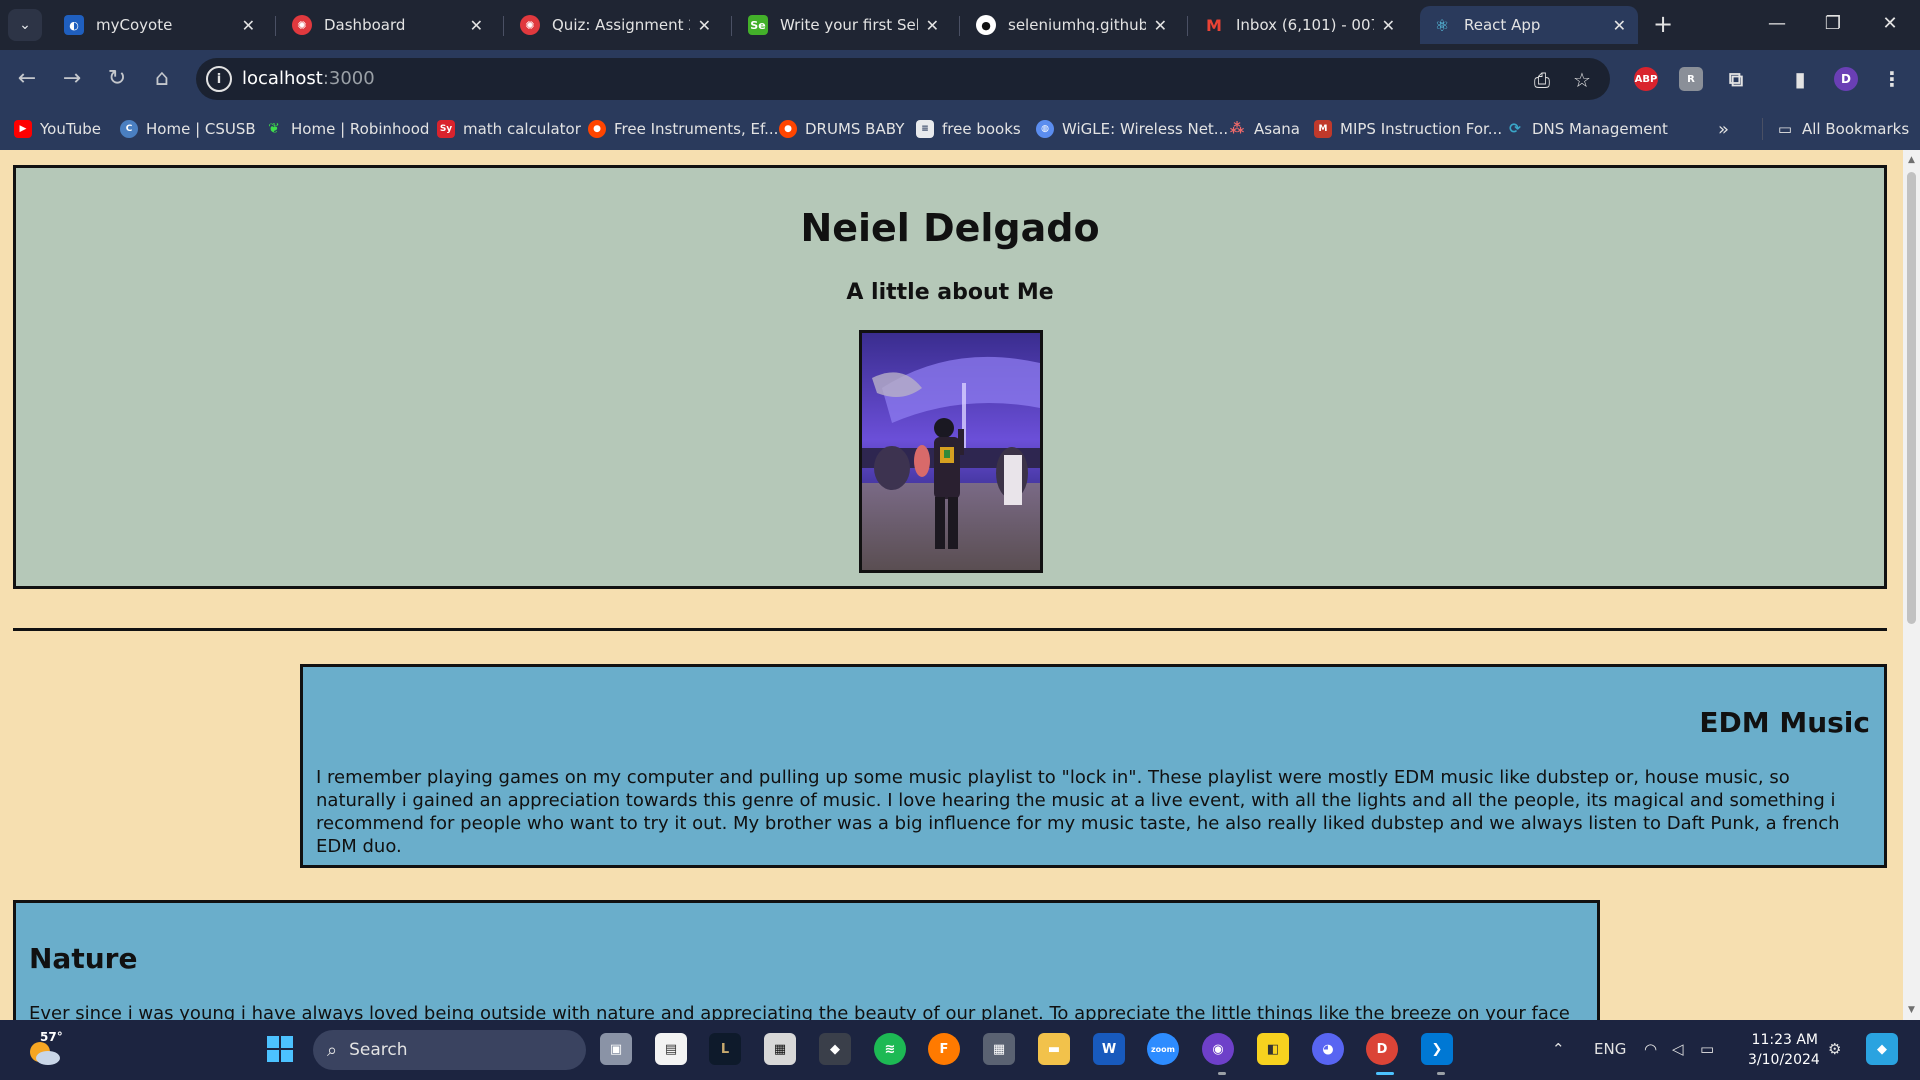 This screenshot has height=1080, width=1920. Describe the element at coordinates (23, 129) in the screenshot. I see `youtube-icon: ▶` at that location.